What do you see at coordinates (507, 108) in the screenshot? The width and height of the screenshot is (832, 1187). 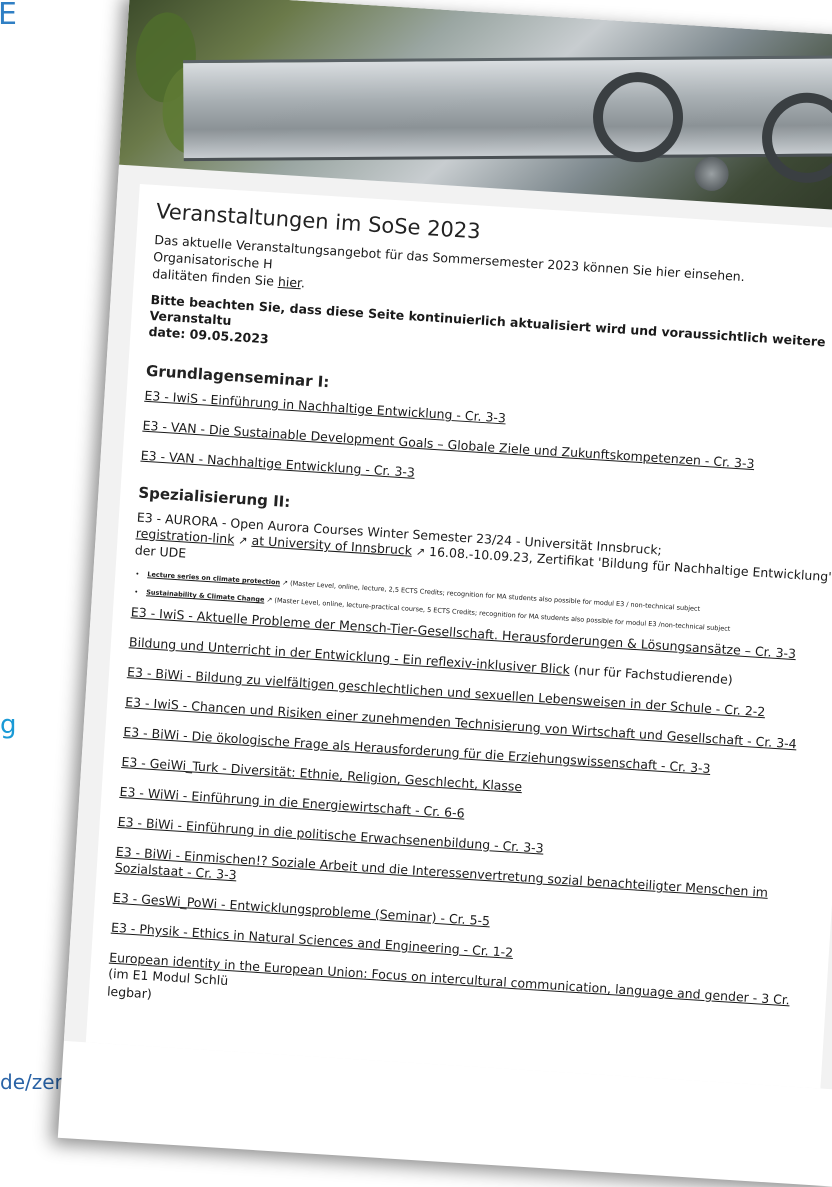 I see `wood-plank` at bounding box center [507, 108].